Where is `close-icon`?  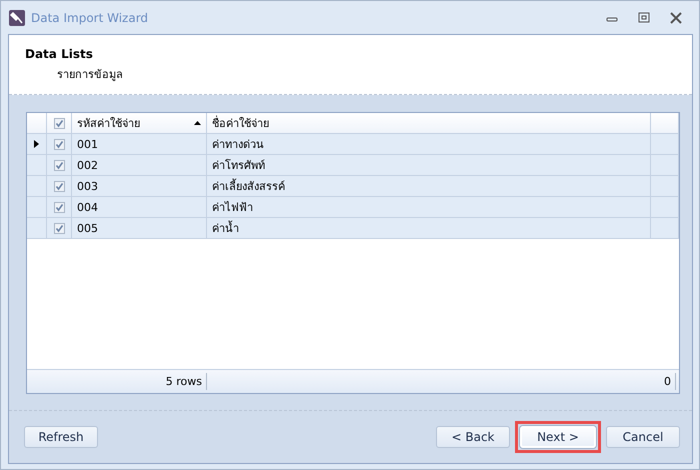 close-icon is located at coordinates (676, 18).